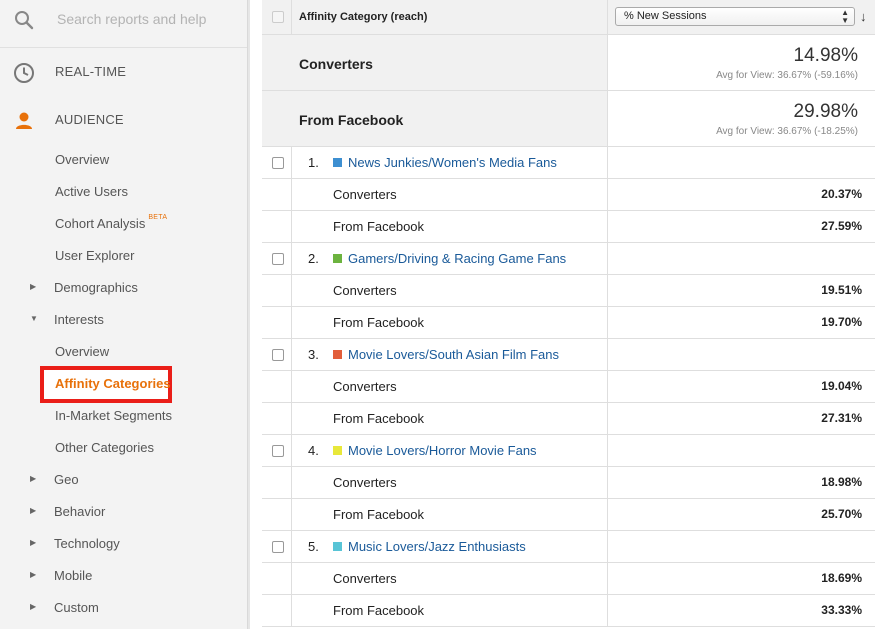 This screenshot has height=629, width=875. I want to click on segment-value-cell: 14.98% Avg for View: 36.67% (-59.16%), so click(741, 62).